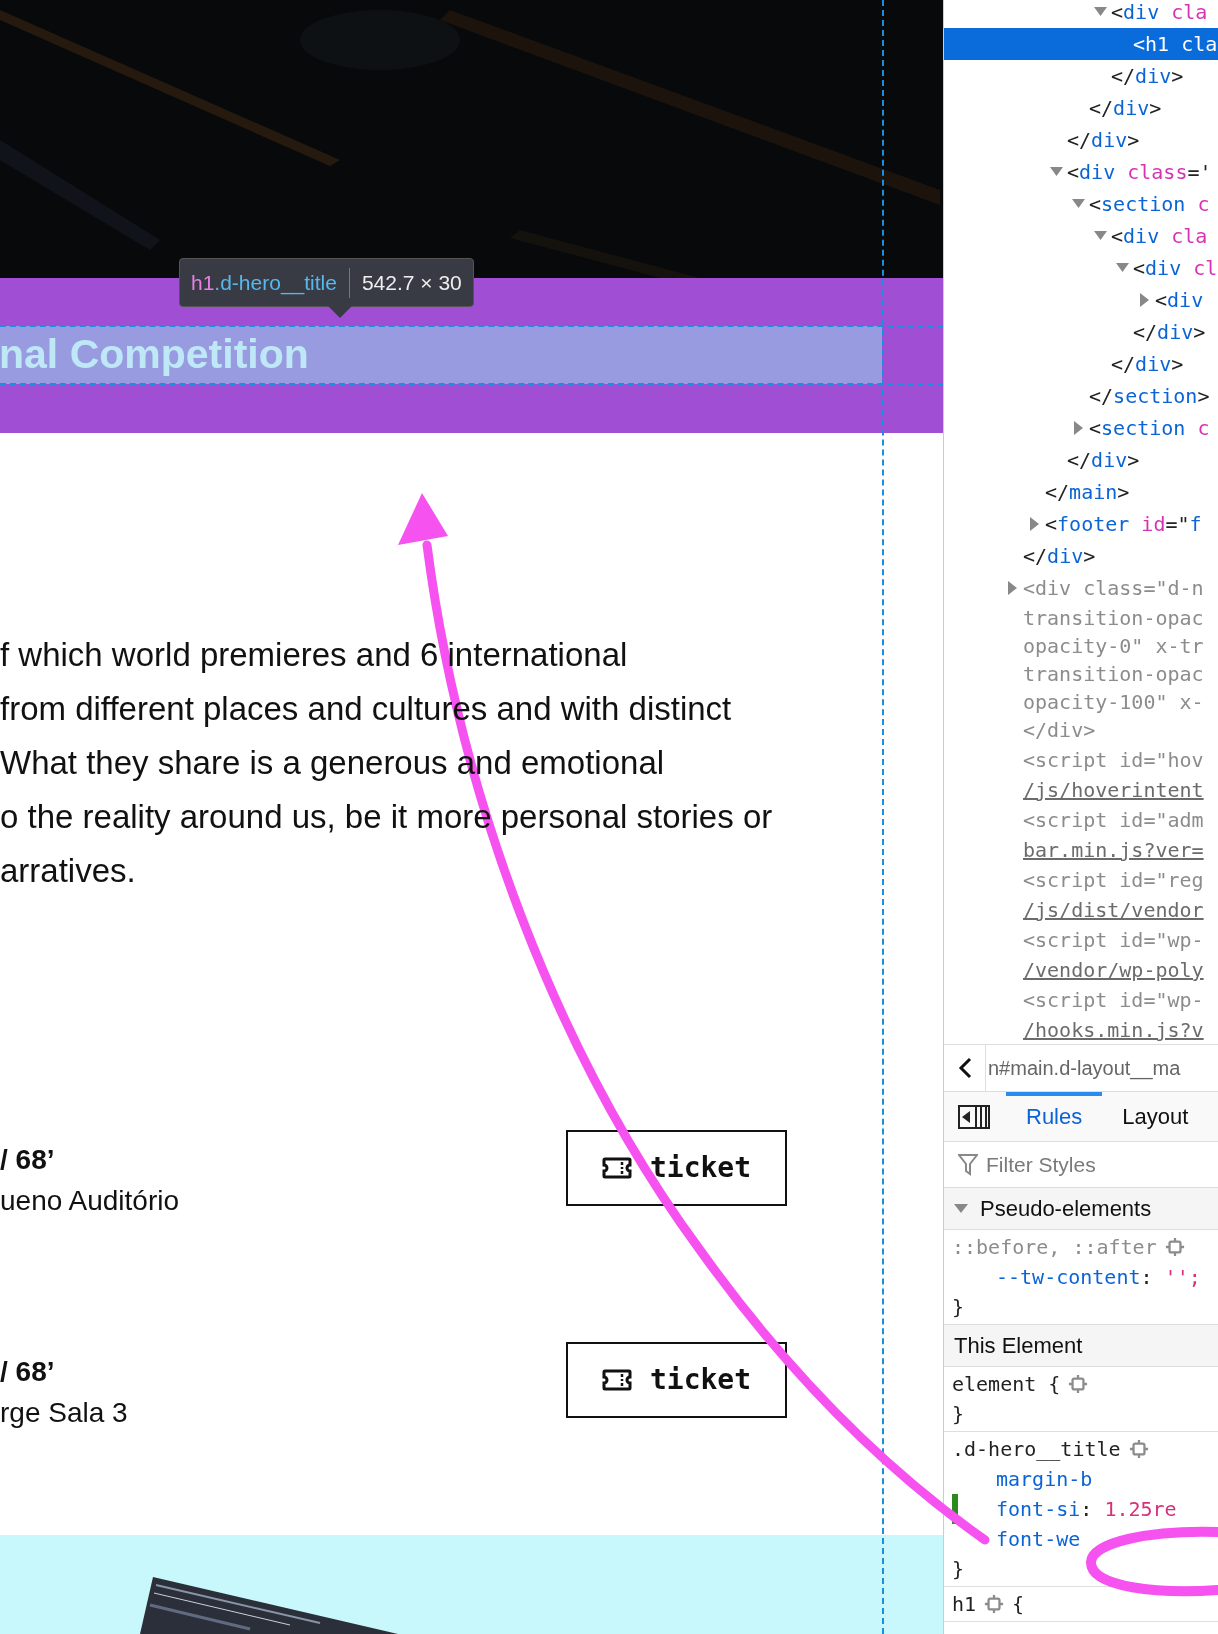  Describe the element at coordinates (1006, 1384) in the screenshot. I see `rule-selector: element {` at that location.